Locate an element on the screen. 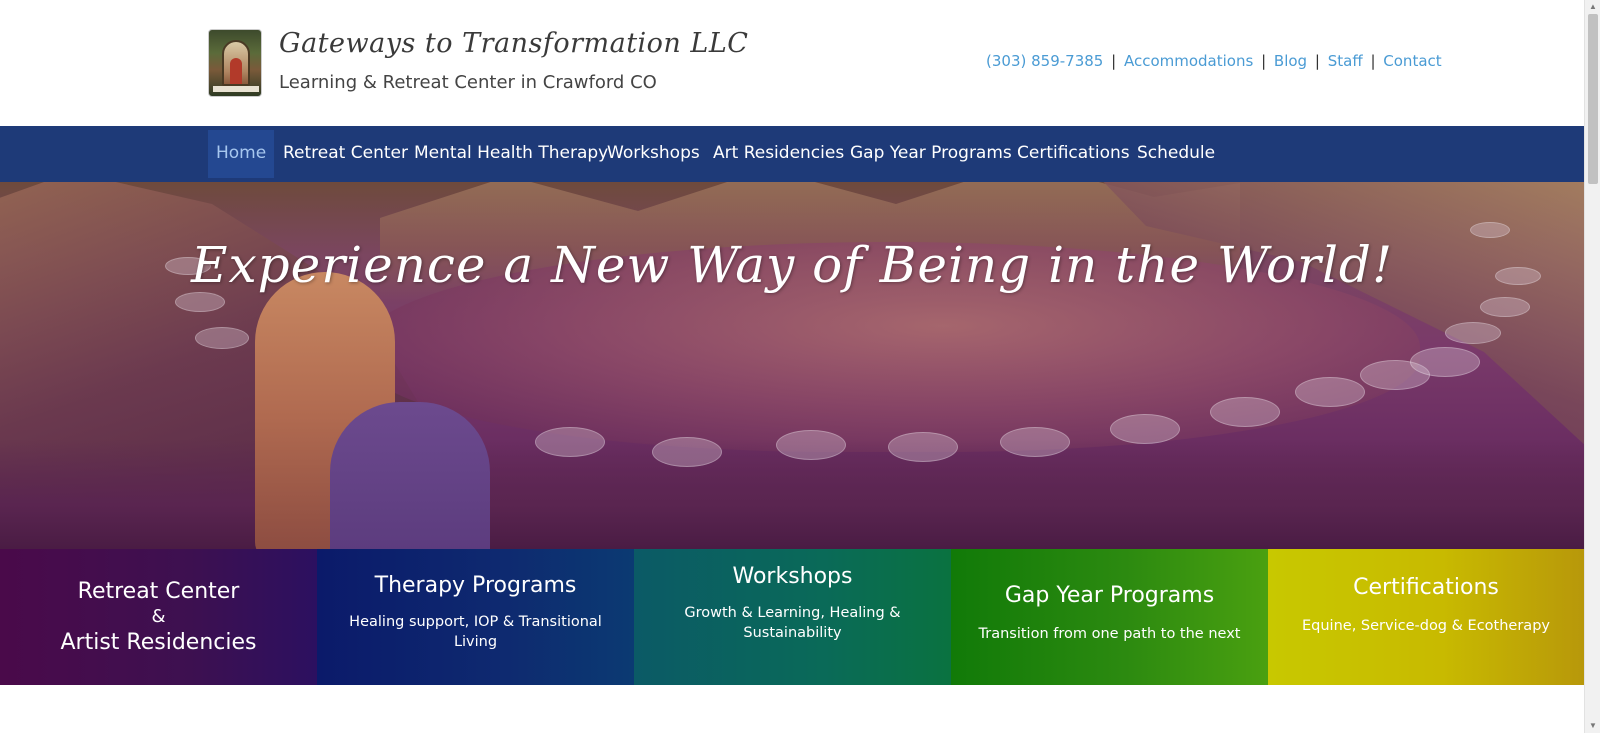 Image resolution: width=1600 pixels, height=733 pixels. site-tagline: Learning & Retreat Center in Crawford CO is located at coordinates (468, 82).